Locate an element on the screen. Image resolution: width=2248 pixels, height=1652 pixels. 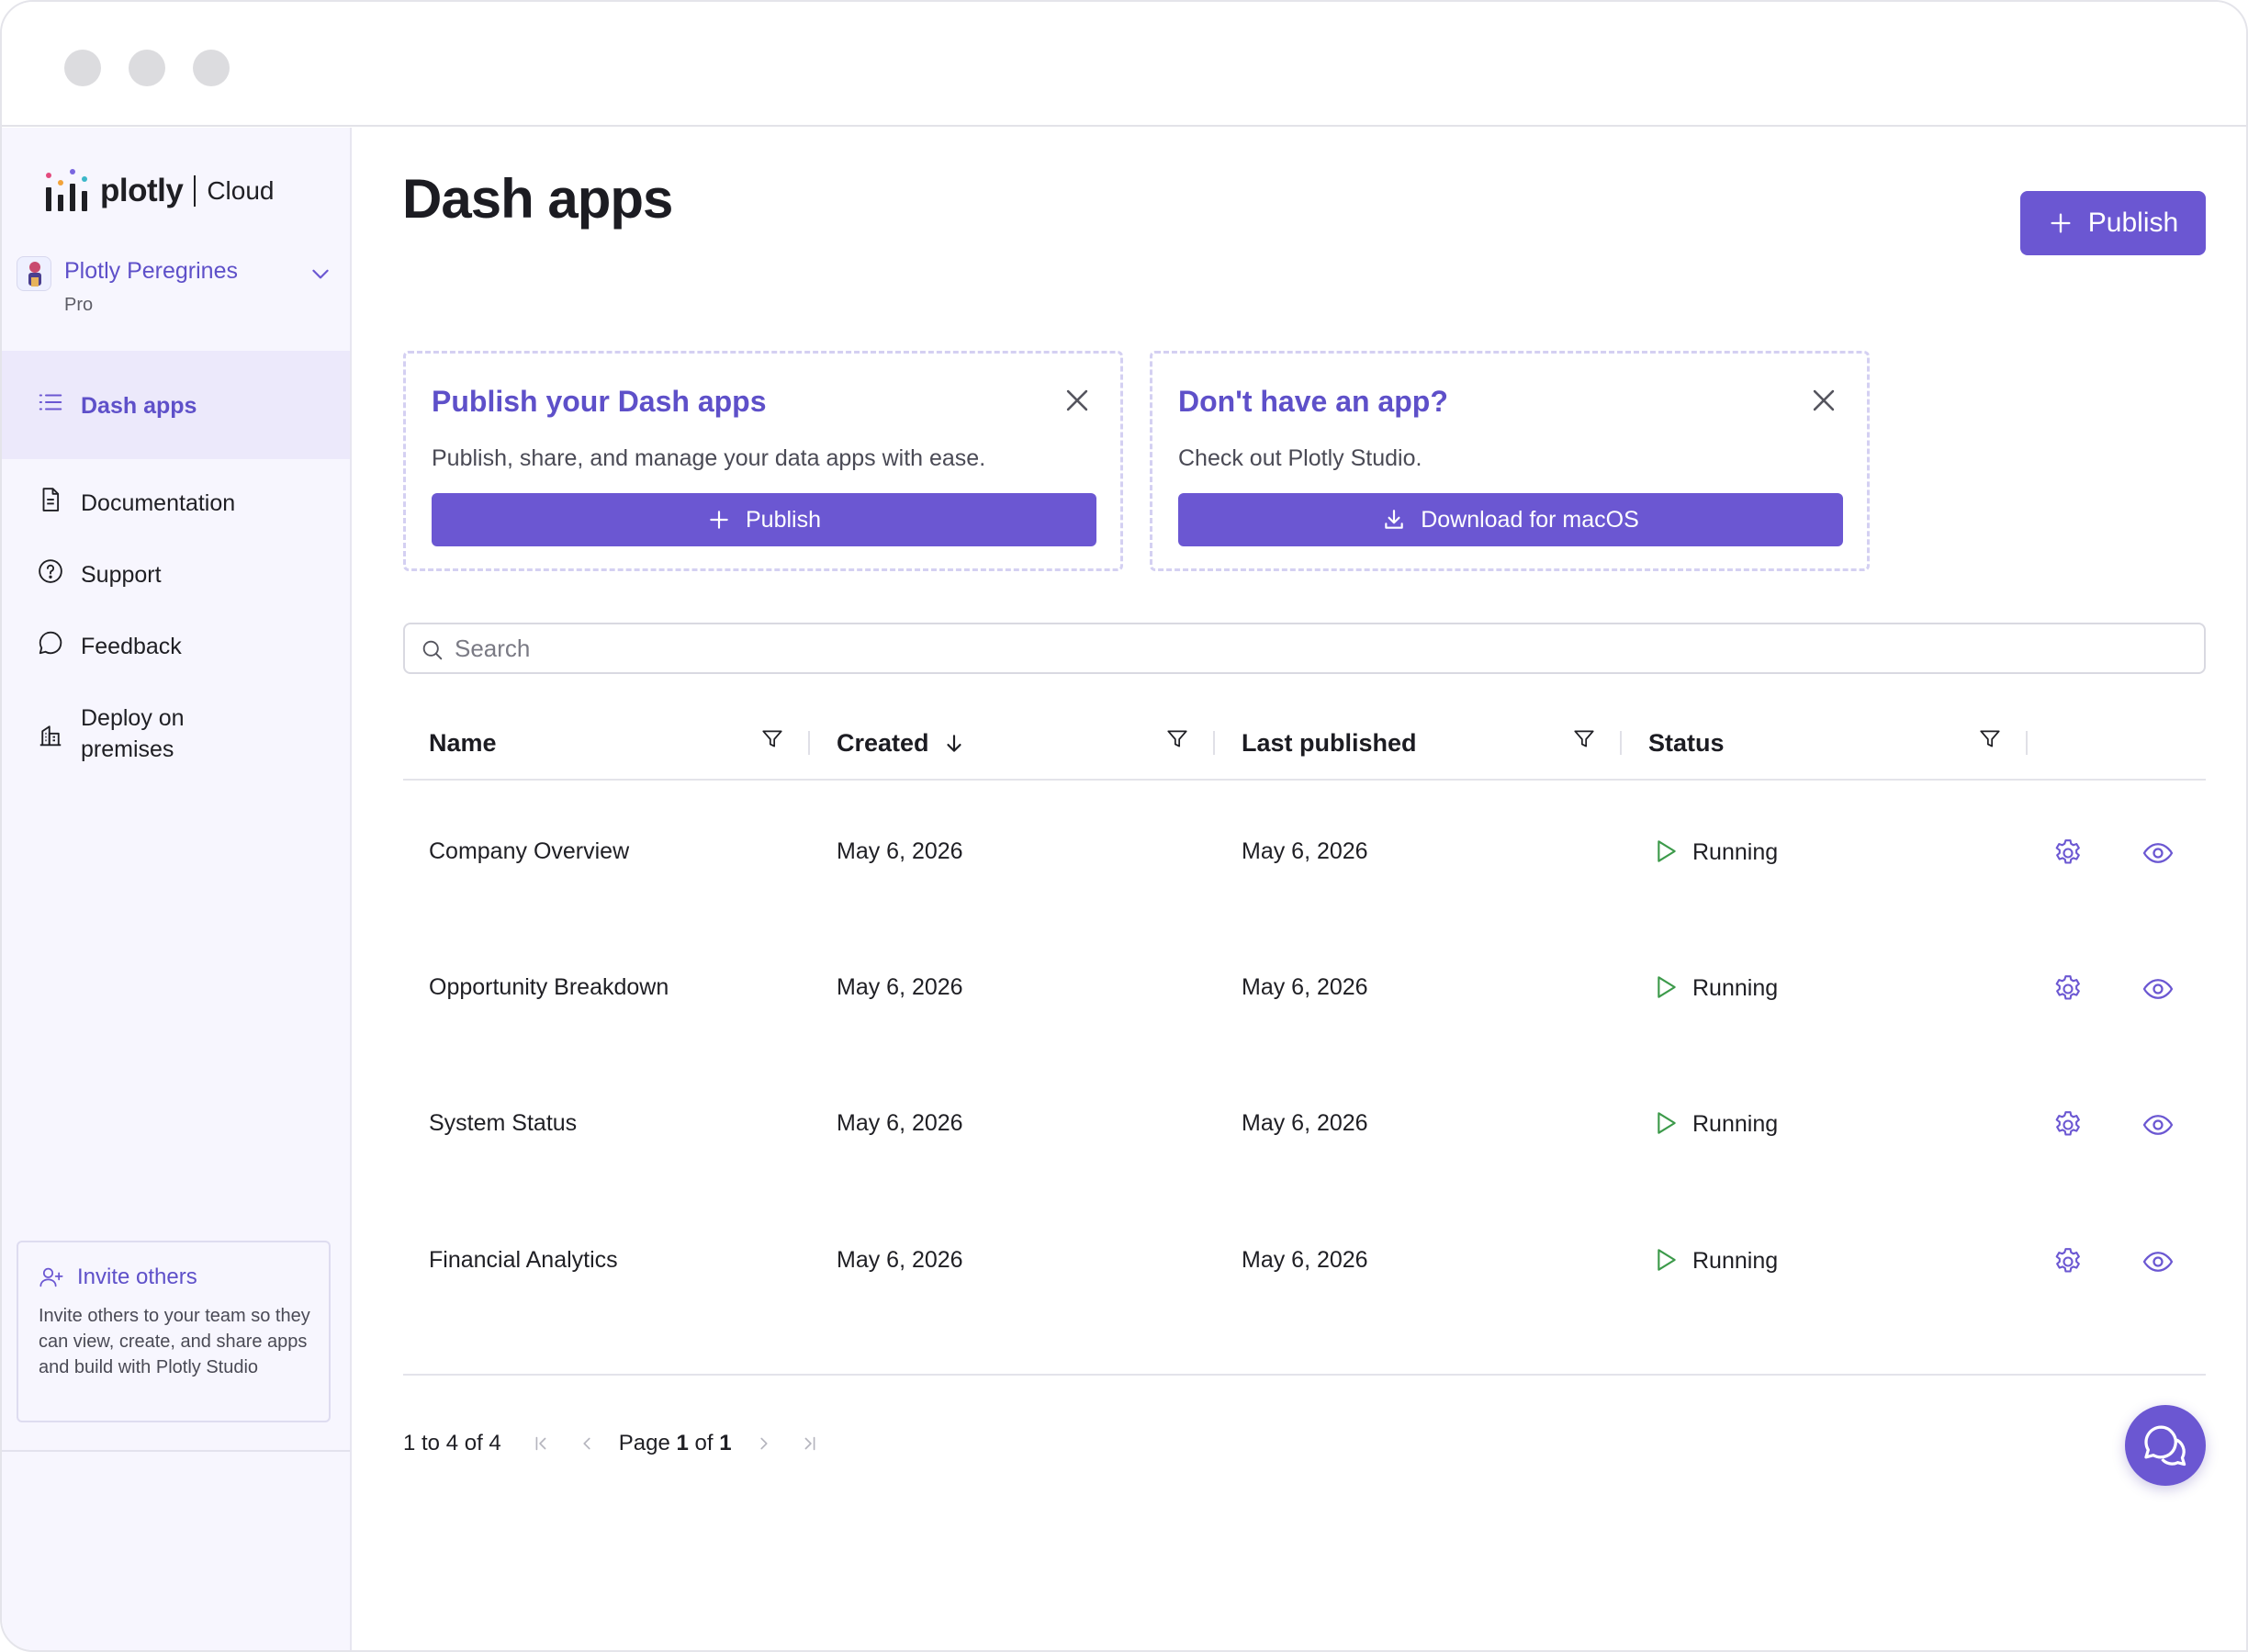
last-page-icon is located at coordinates (810, 1443).